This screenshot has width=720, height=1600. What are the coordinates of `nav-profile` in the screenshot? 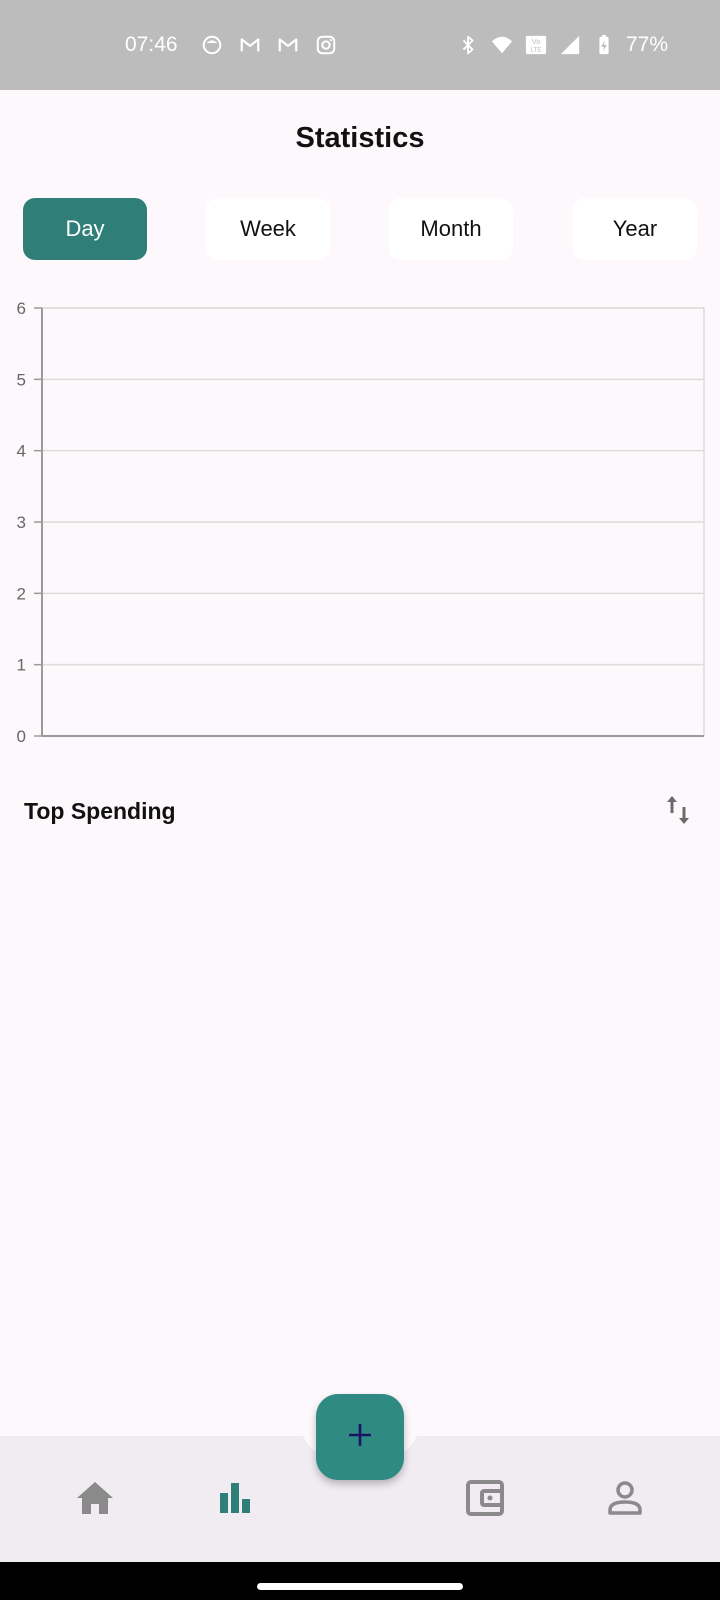 It's located at (625, 1500).